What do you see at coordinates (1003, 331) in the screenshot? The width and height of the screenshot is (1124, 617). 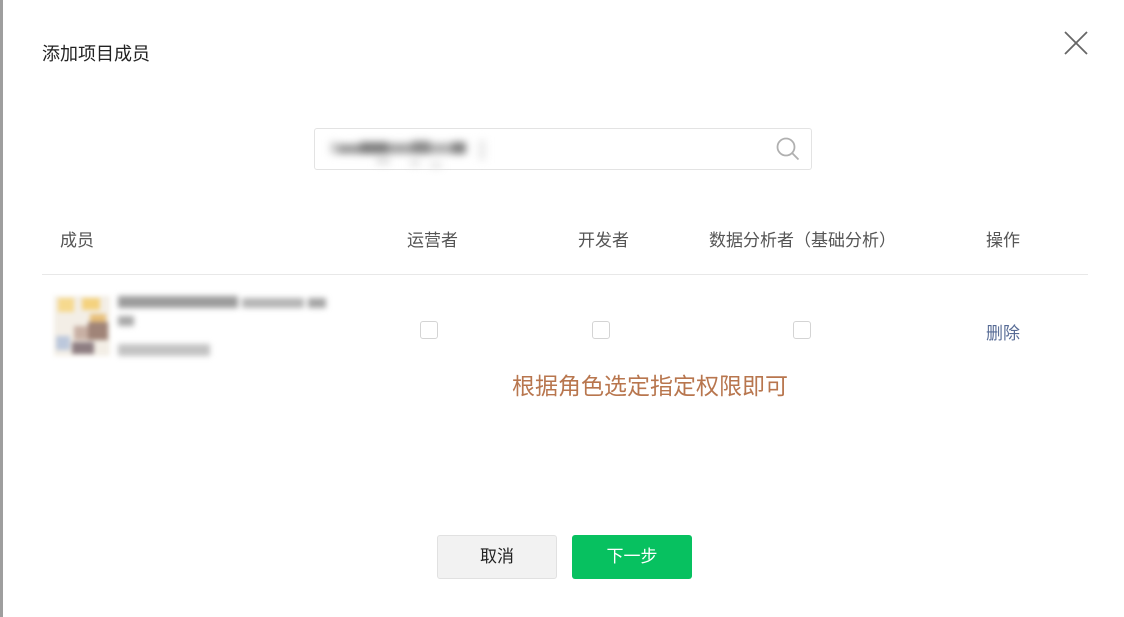 I see `delete-member-link: 删除` at bounding box center [1003, 331].